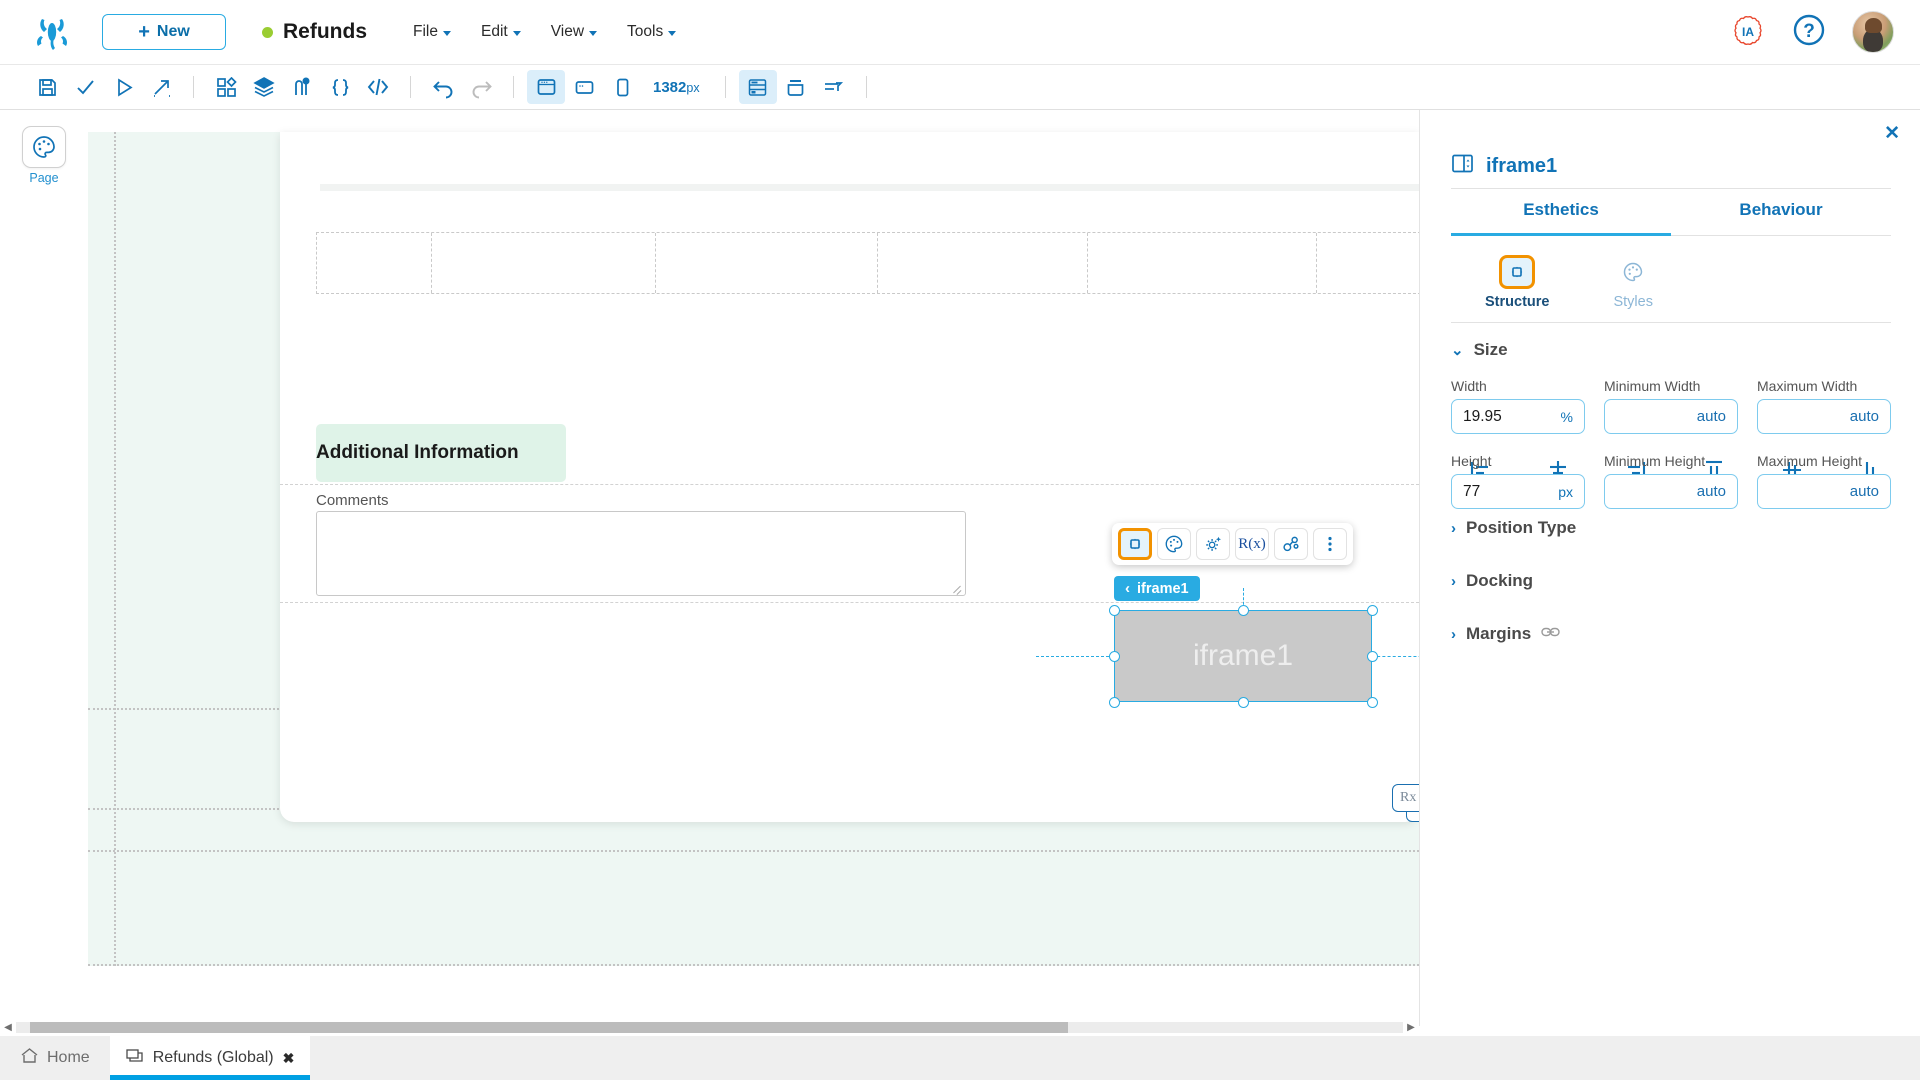 This screenshot has width=1920, height=1080. I want to click on components-grid-icon, so click(226, 87).